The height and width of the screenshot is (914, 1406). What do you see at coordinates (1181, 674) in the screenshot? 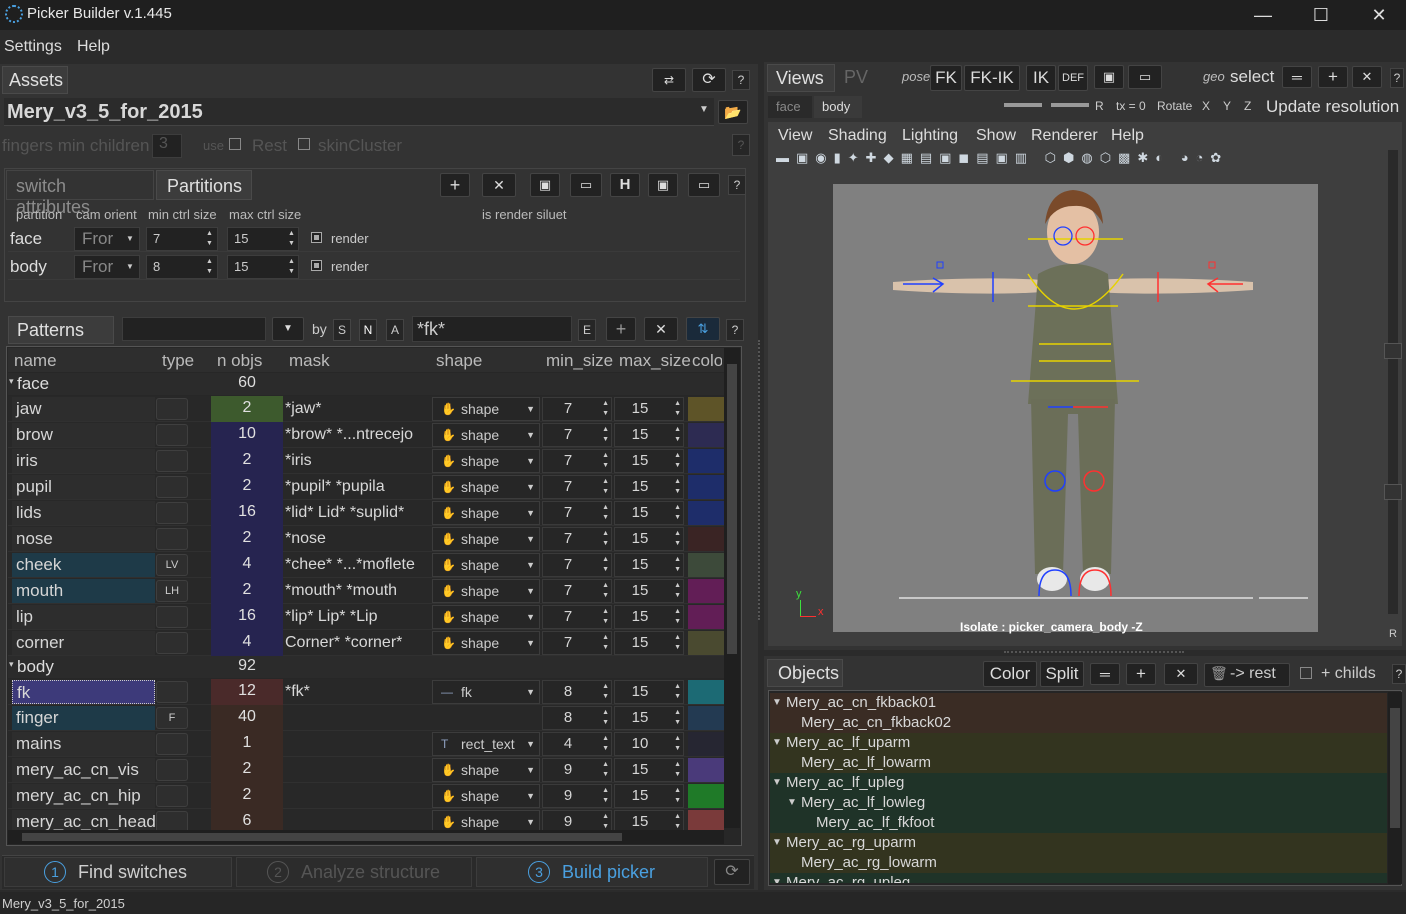
I see `delete-icon: ✕` at bounding box center [1181, 674].